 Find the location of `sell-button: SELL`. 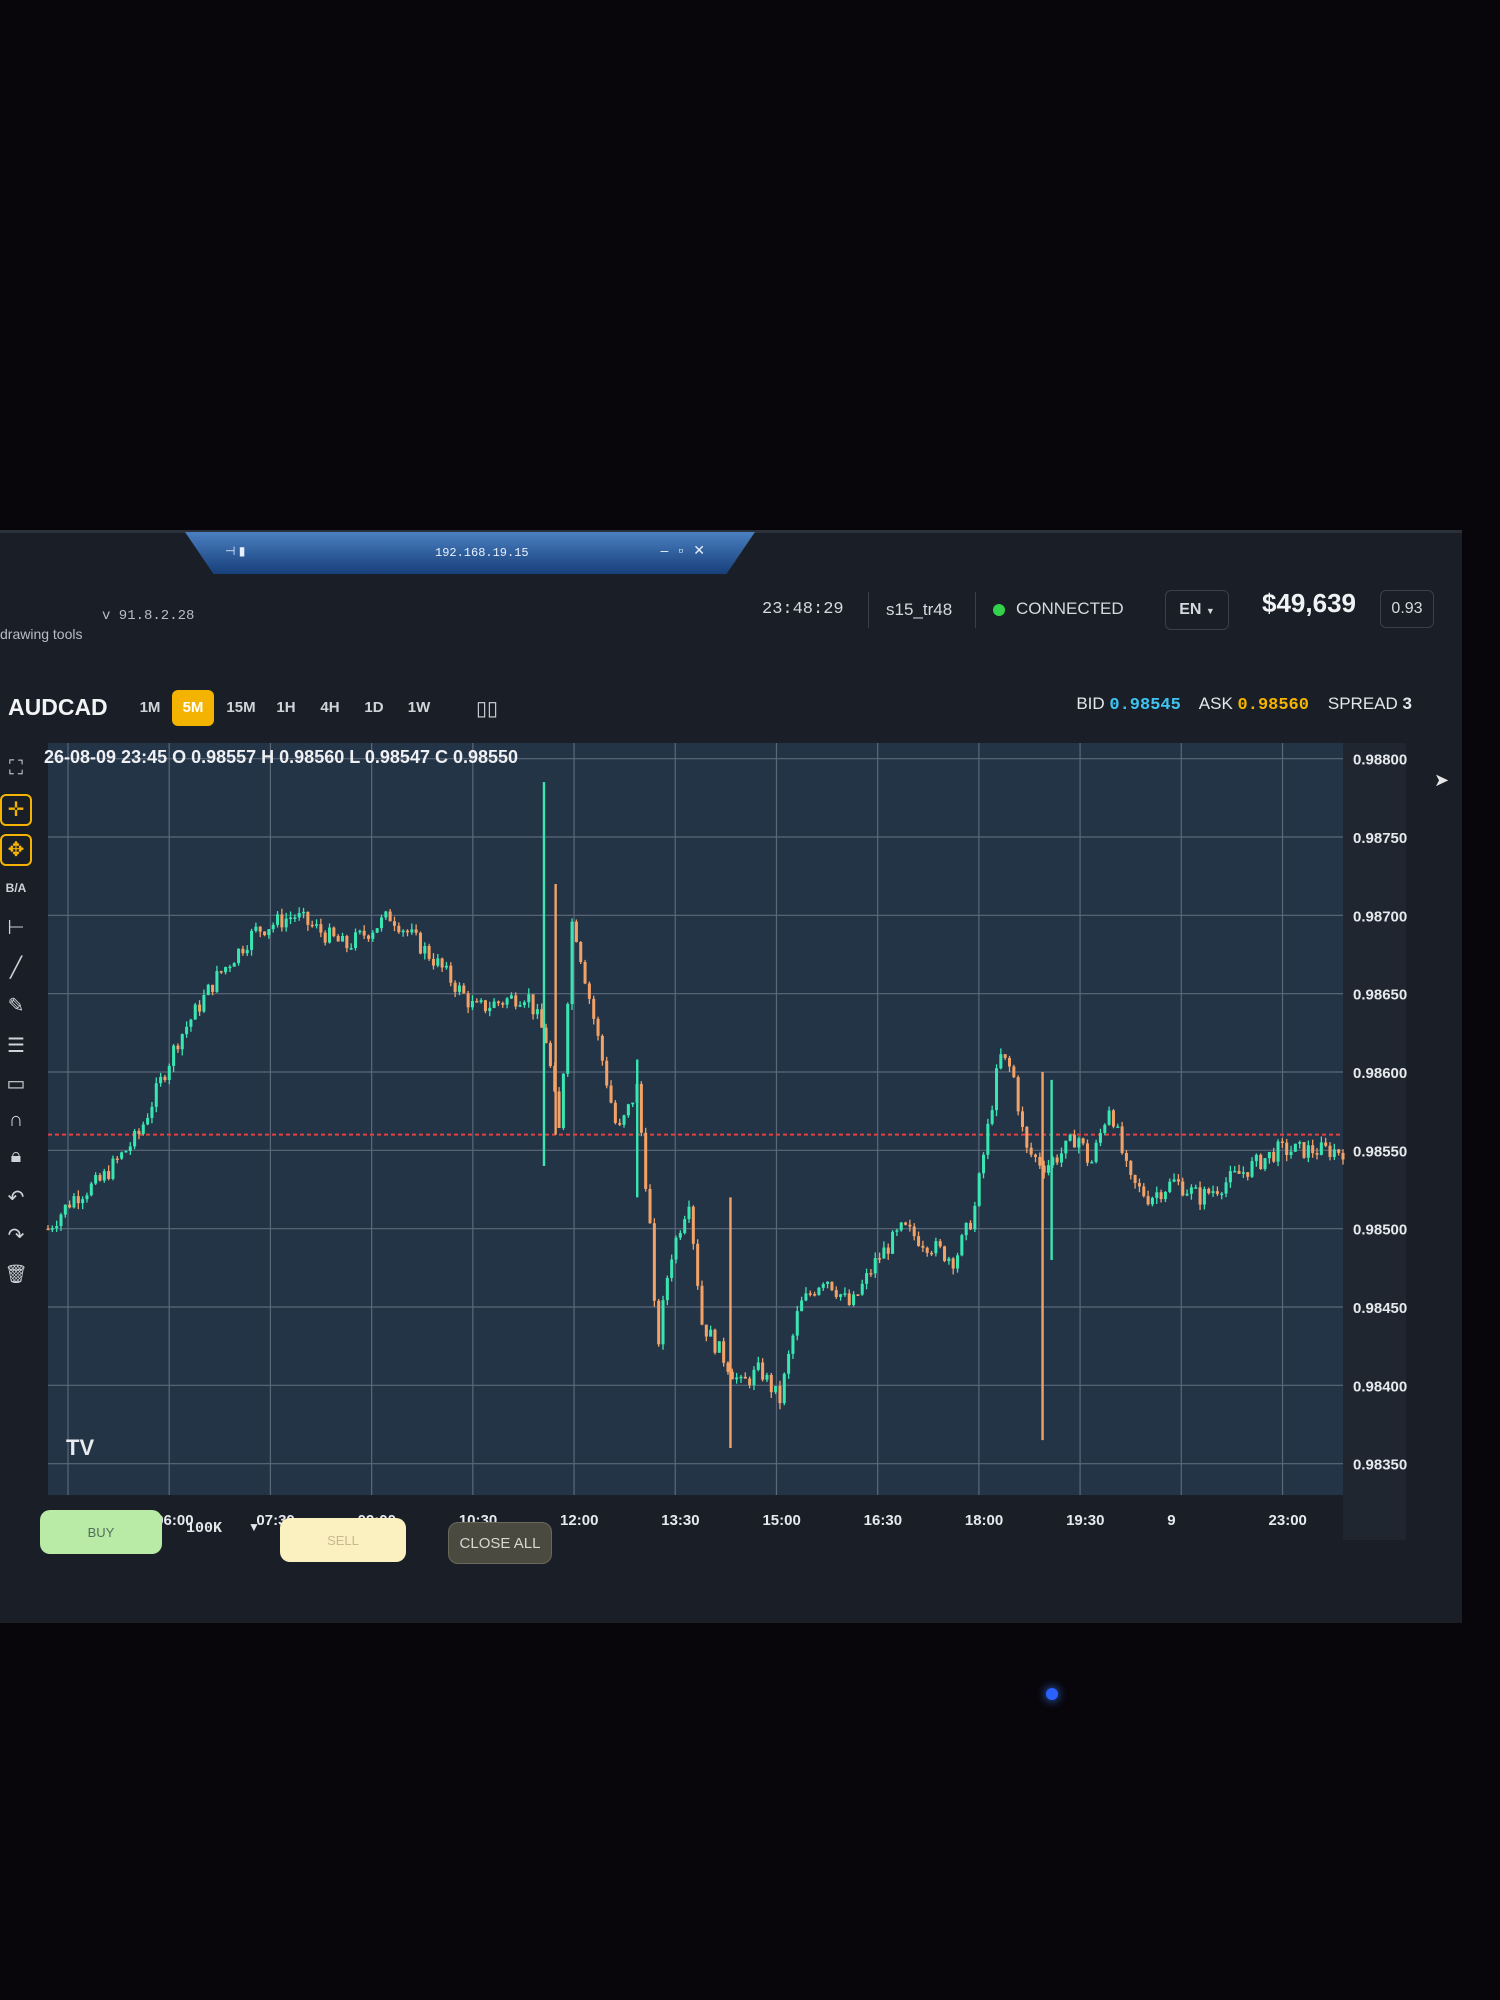

sell-button: SELL is located at coordinates (343, 1540).